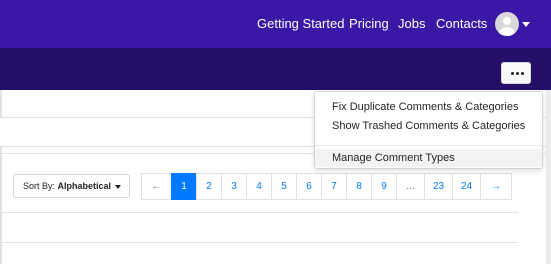  Describe the element at coordinates (496, 186) in the screenshot. I see `pagination-next-button: →` at that location.